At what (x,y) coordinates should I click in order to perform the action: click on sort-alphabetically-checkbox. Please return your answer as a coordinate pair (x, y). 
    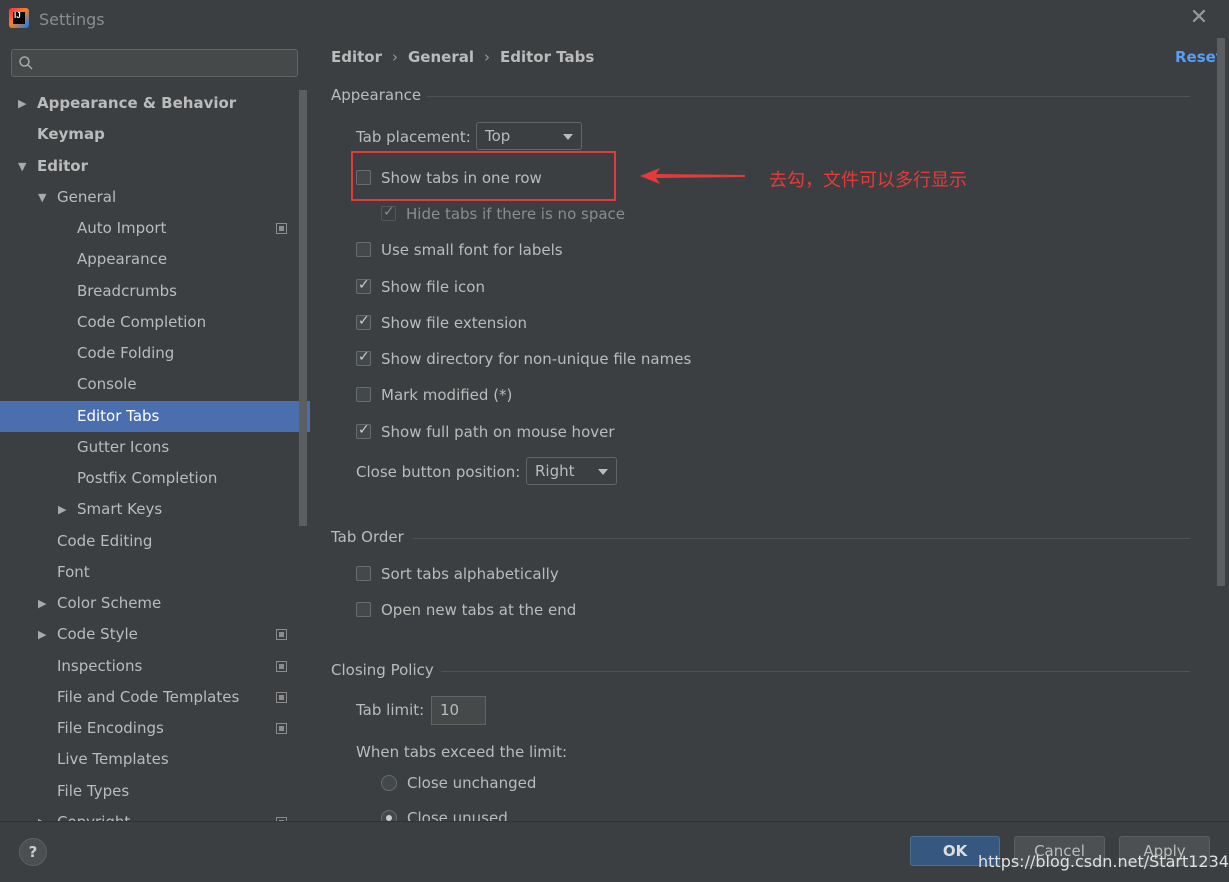
    Looking at the image, I should click on (363, 573).